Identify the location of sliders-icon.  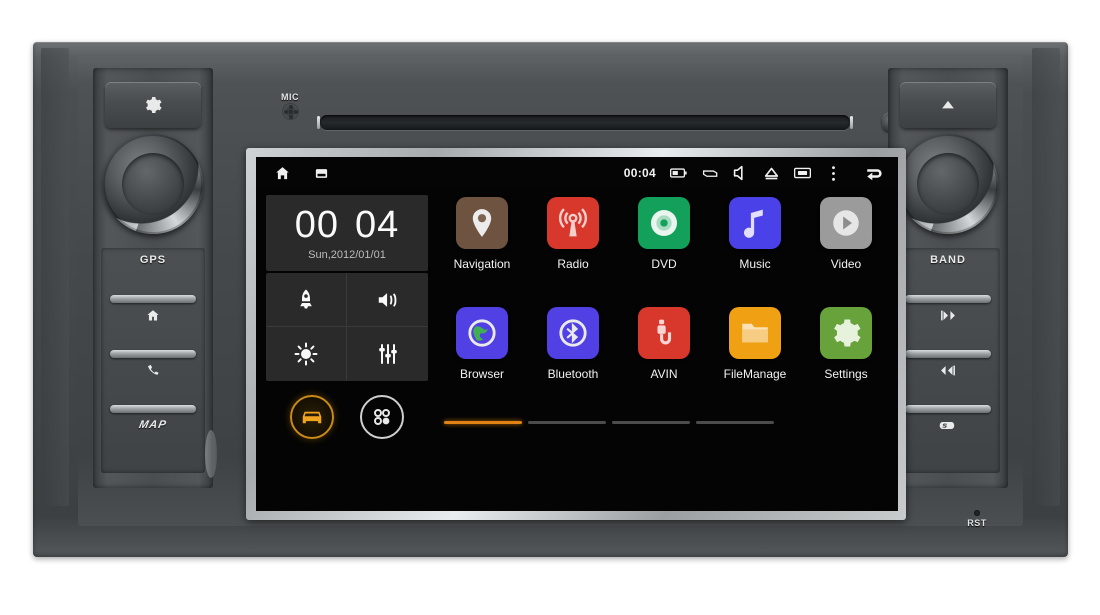
(387, 354).